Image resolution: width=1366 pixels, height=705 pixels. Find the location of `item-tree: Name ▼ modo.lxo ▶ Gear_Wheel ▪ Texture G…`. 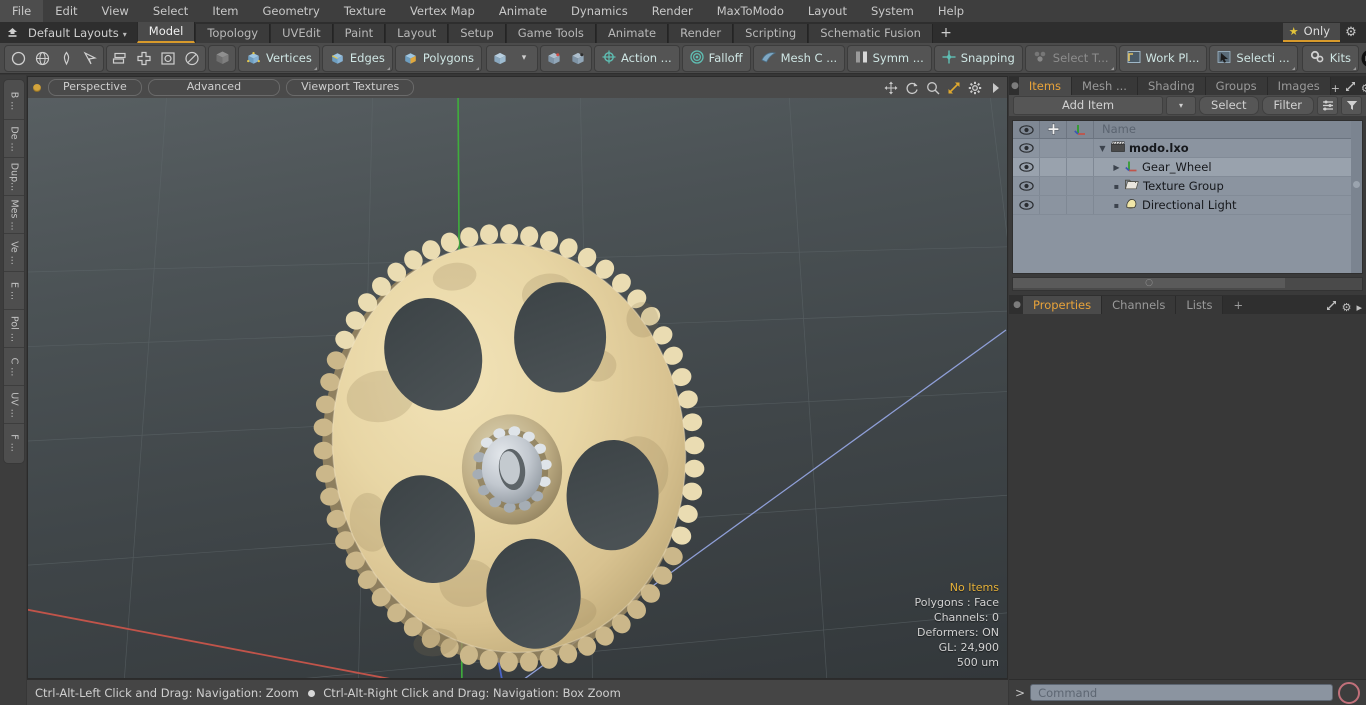

item-tree: Name ▼ modo.lxo ▶ Gear_Wheel ▪ Texture G… is located at coordinates (1187, 197).